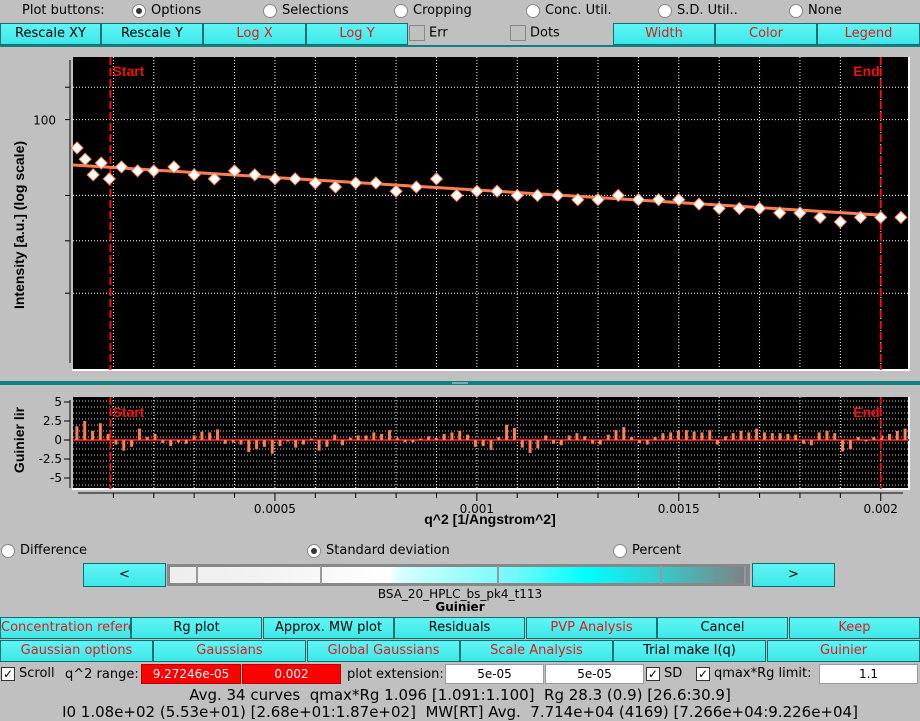  What do you see at coordinates (197, 575) in the screenshot?
I see `scrollbar-divider` at bounding box center [197, 575].